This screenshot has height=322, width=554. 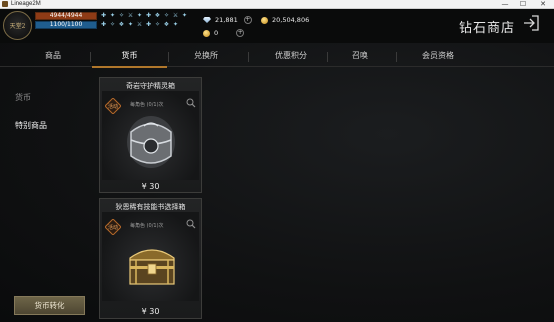 What do you see at coordinates (53, 56) in the screenshot?
I see `tab-products: 商品` at bounding box center [53, 56].